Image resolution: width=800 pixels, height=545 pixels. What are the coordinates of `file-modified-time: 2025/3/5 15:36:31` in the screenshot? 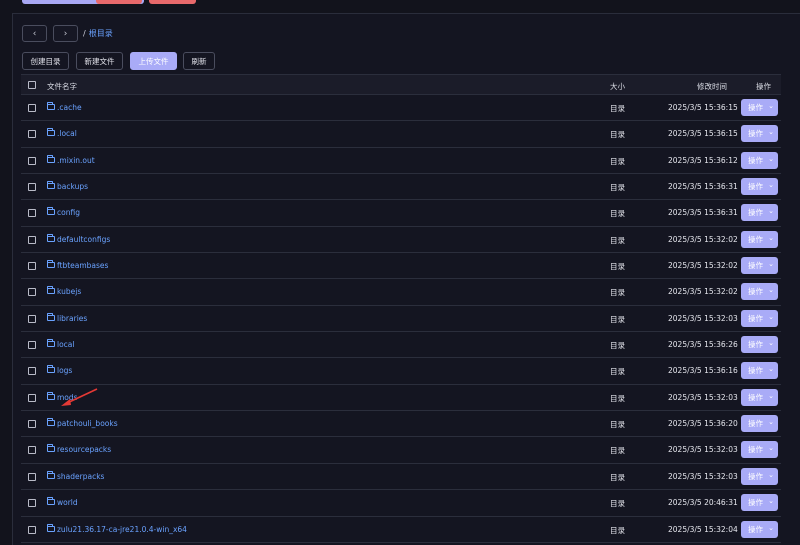 It's located at (703, 187).